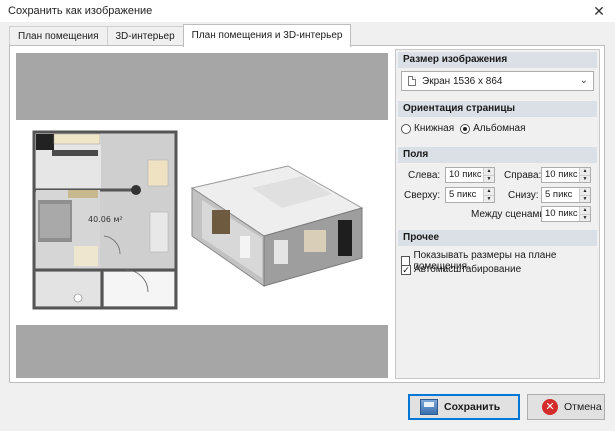 This screenshot has height=431, width=615. I want to click on between-scenes-stepper: 10 пикс ▲ ▼, so click(566, 214).